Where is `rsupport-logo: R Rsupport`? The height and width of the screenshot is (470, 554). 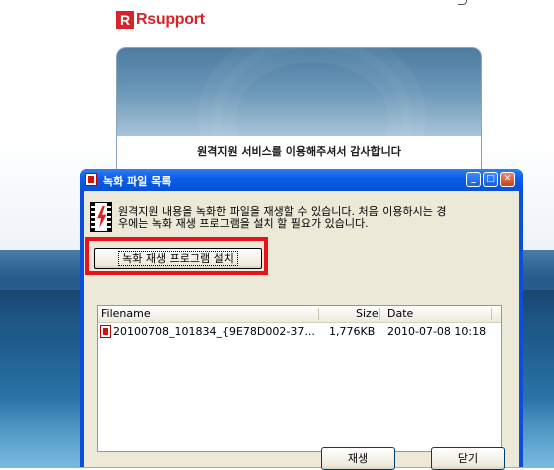 rsupport-logo: R Rsupport is located at coordinates (160, 20).